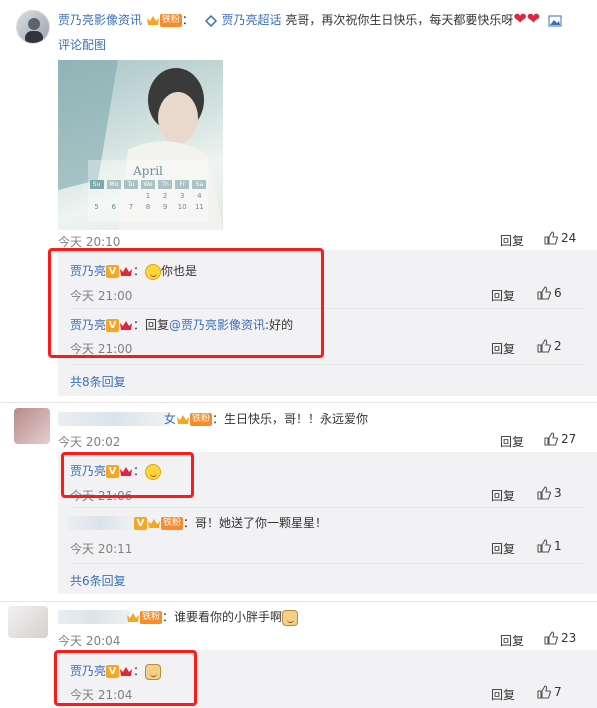  Describe the element at coordinates (560, 637) in the screenshot. I see `like-button: 23` at that location.